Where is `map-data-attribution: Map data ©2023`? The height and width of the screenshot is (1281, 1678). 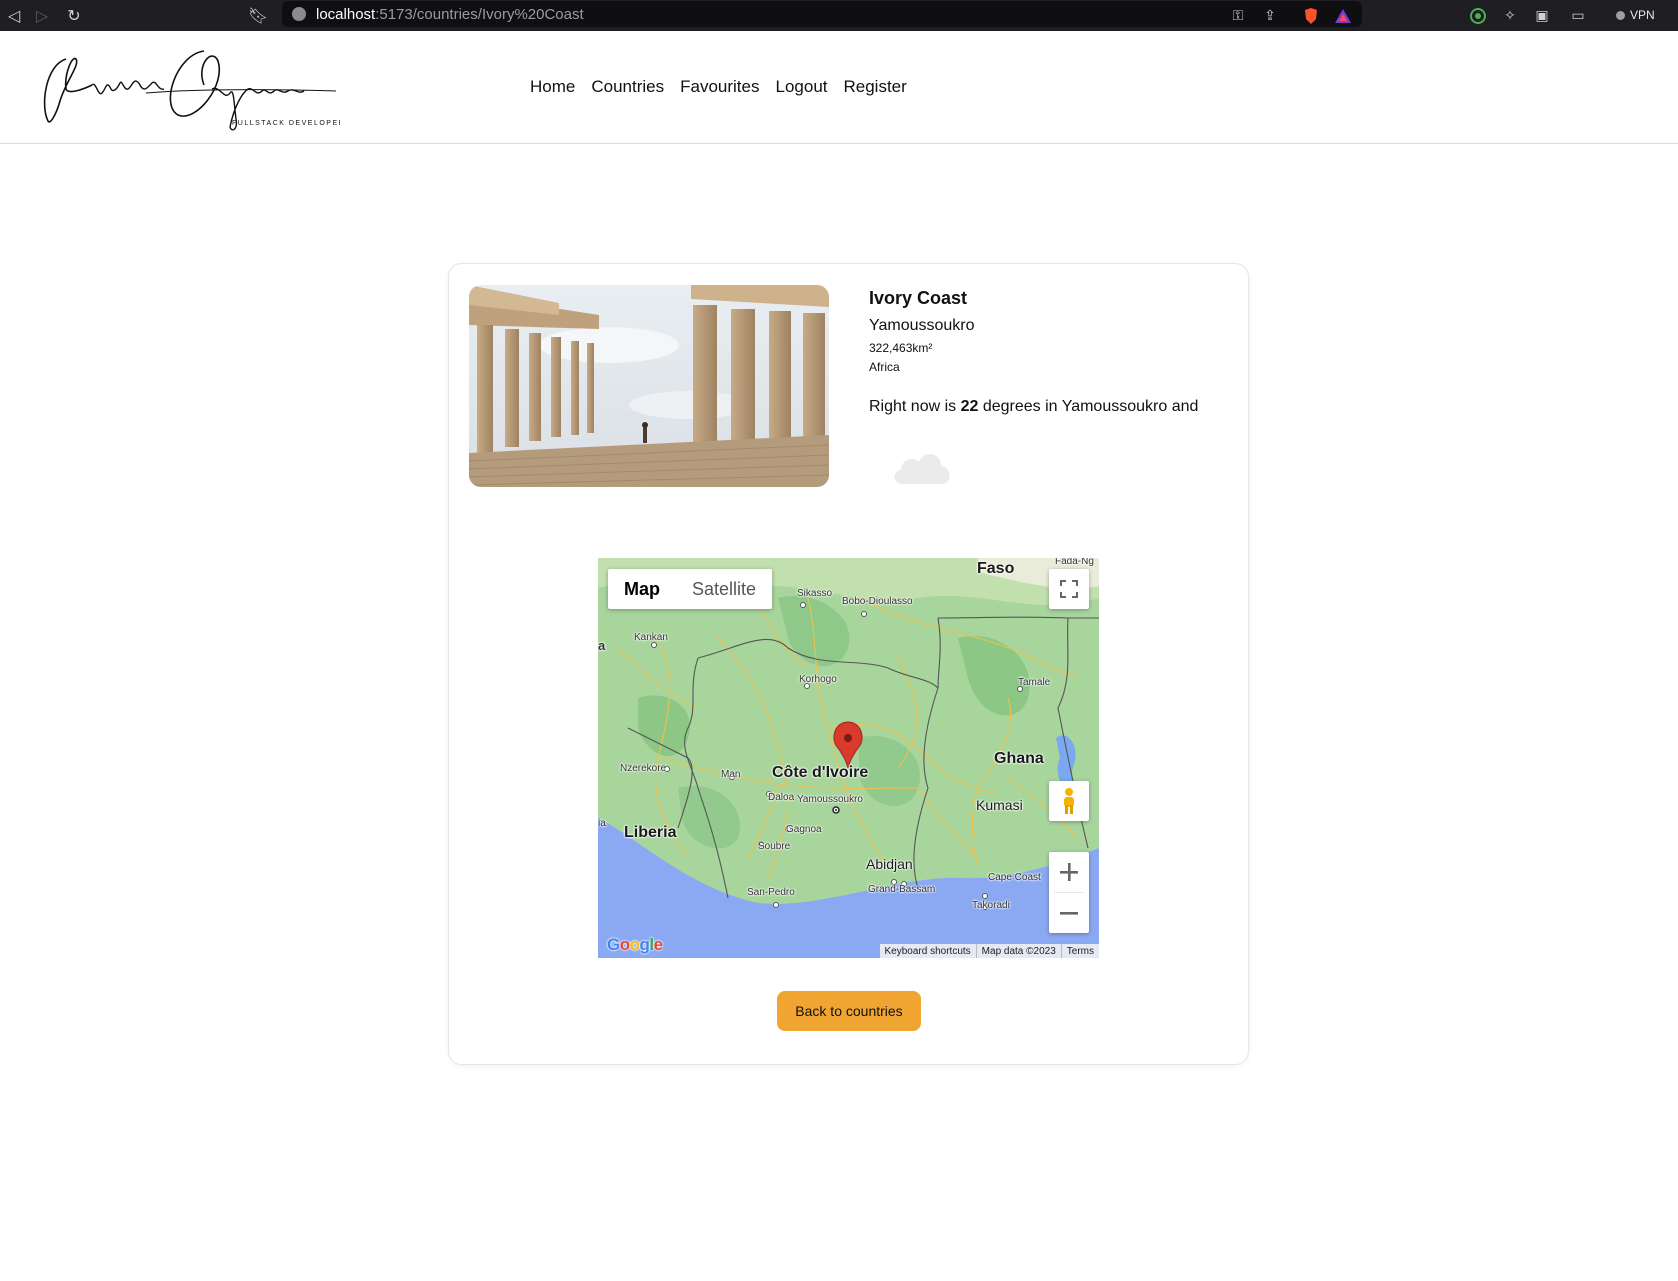
map-data-attribution: Map data ©2023 is located at coordinates (1018, 951).